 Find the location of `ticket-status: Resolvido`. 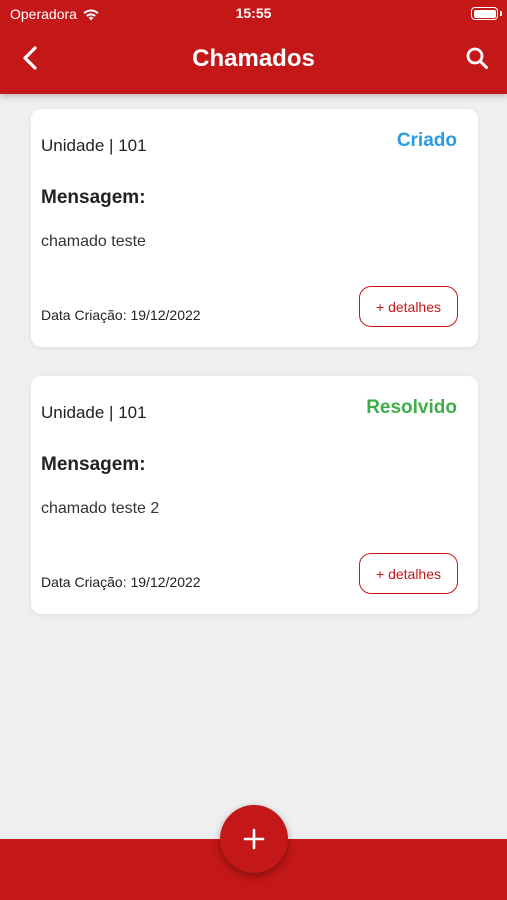

ticket-status: Resolvido is located at coordinates (411, 407).